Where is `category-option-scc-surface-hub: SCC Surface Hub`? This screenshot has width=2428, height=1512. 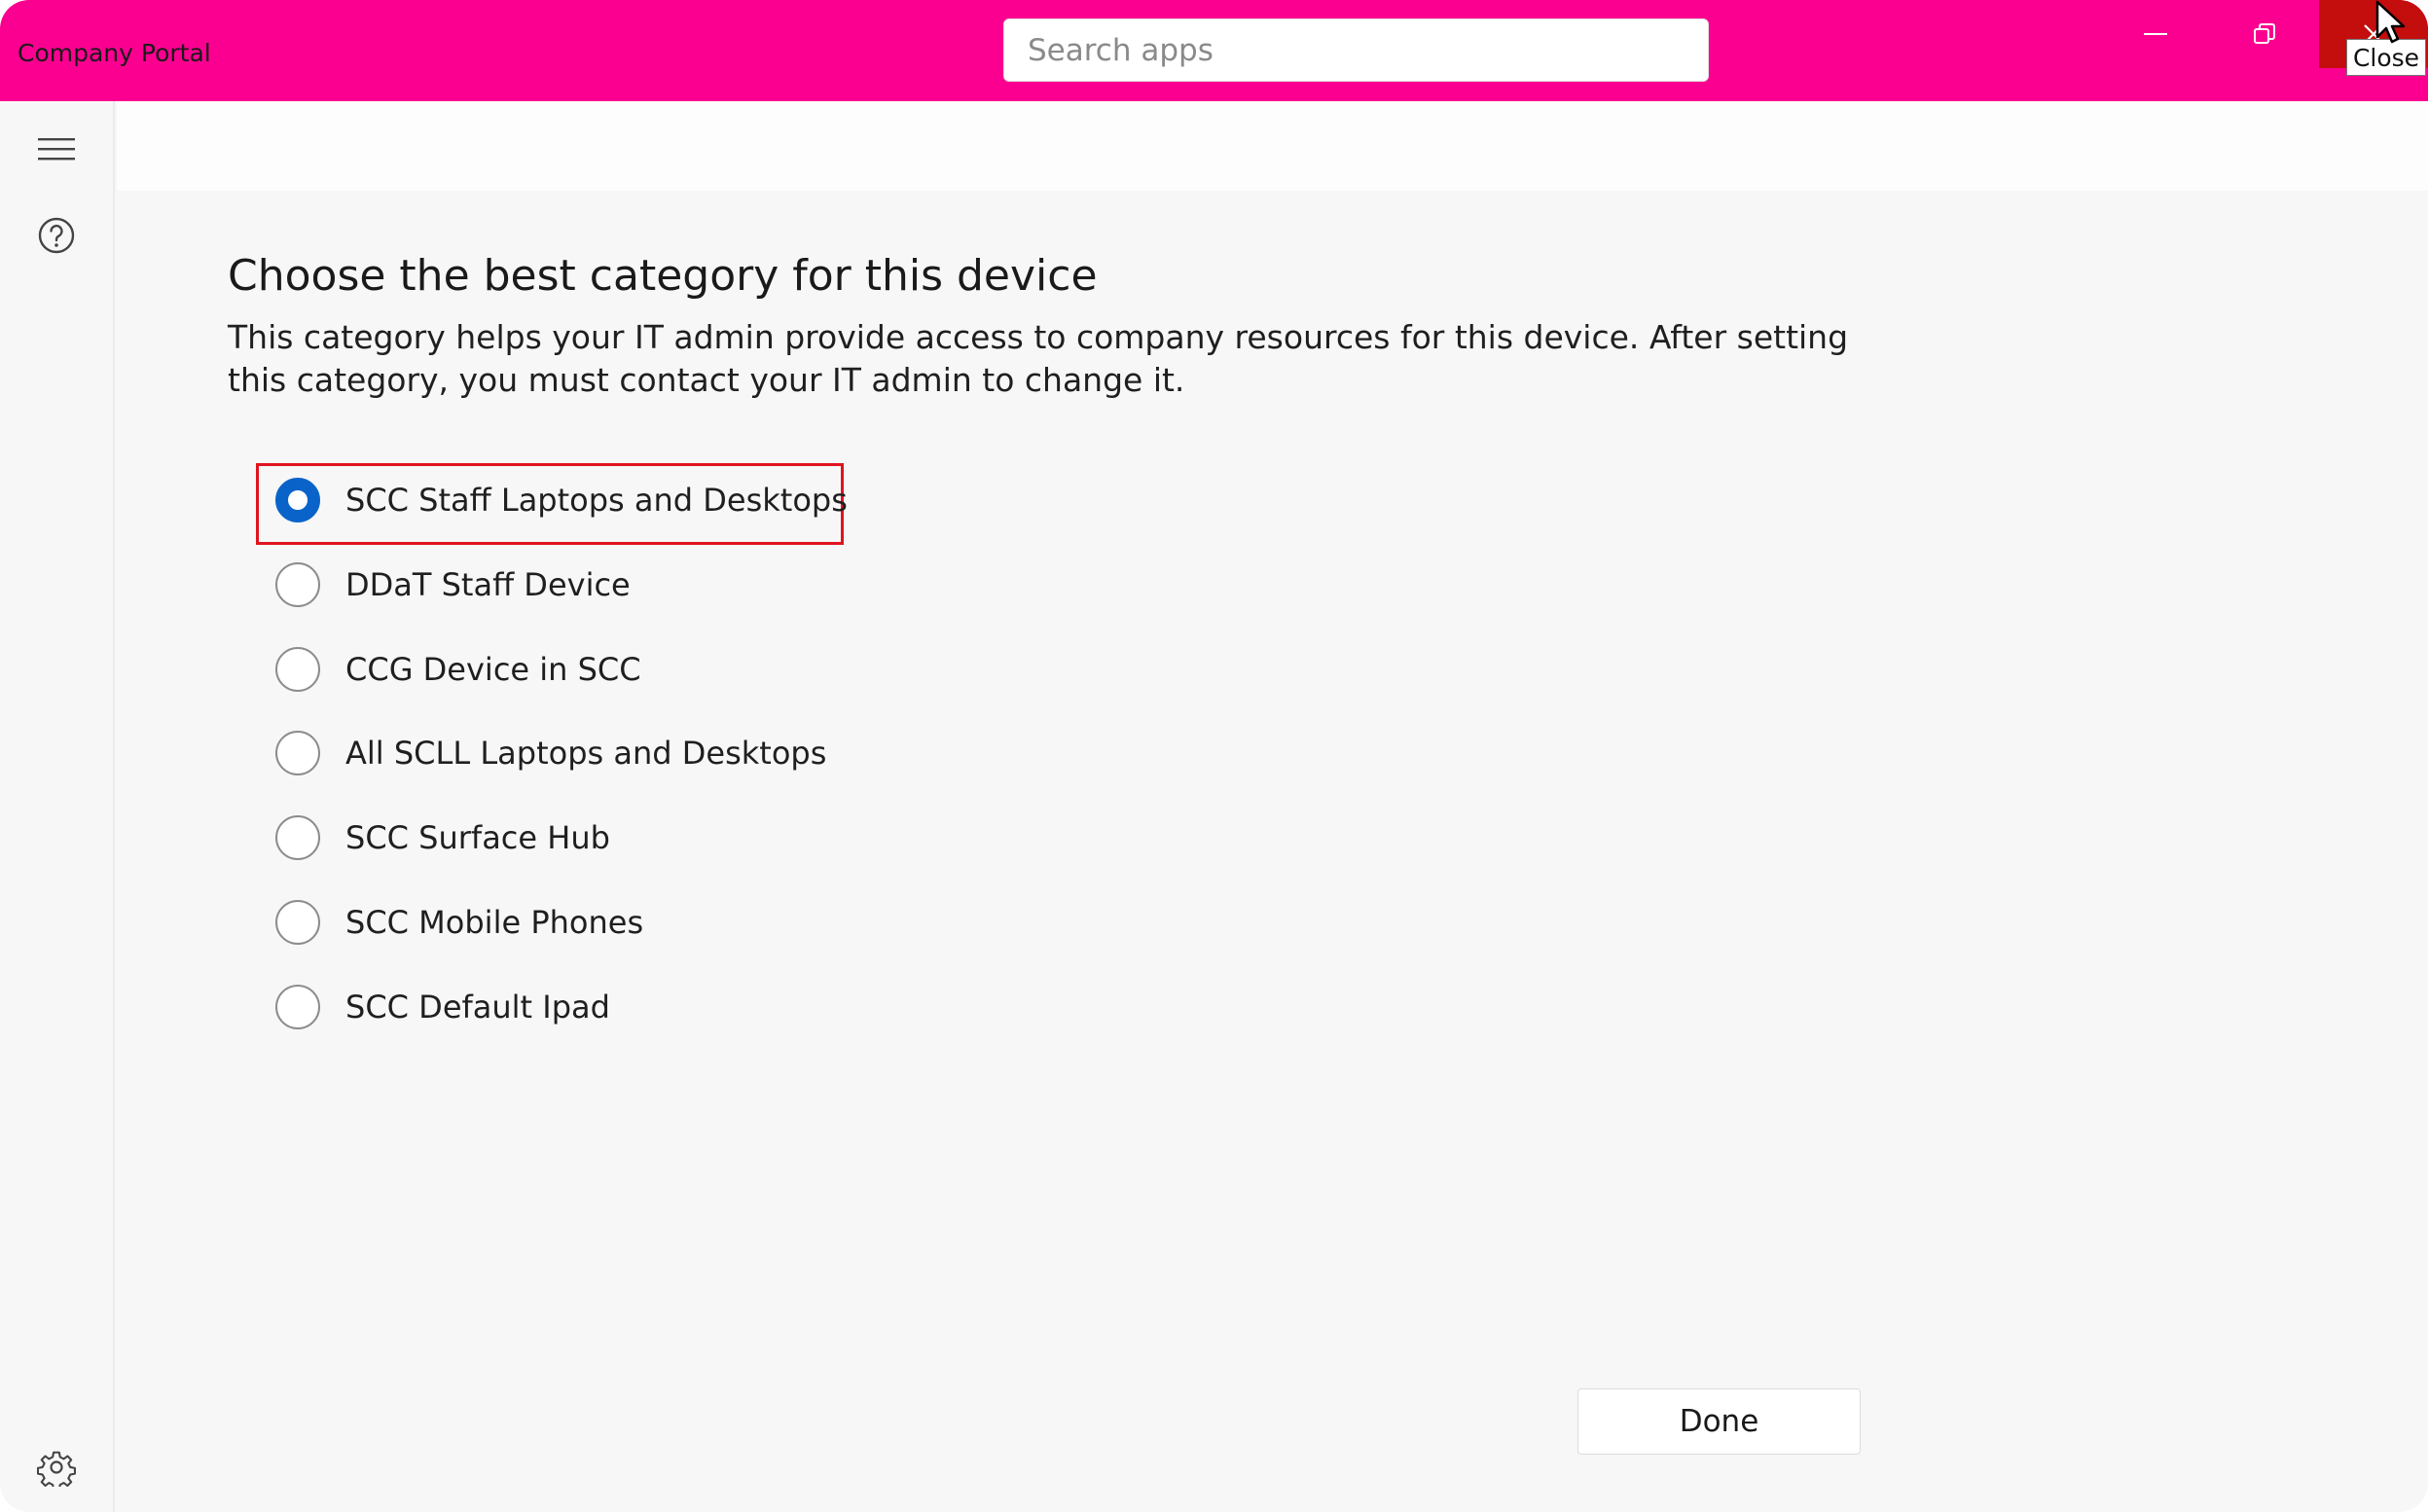 category-option-scc-surface-hub: SCC Surface Hub is located at coordinates (442, 838).